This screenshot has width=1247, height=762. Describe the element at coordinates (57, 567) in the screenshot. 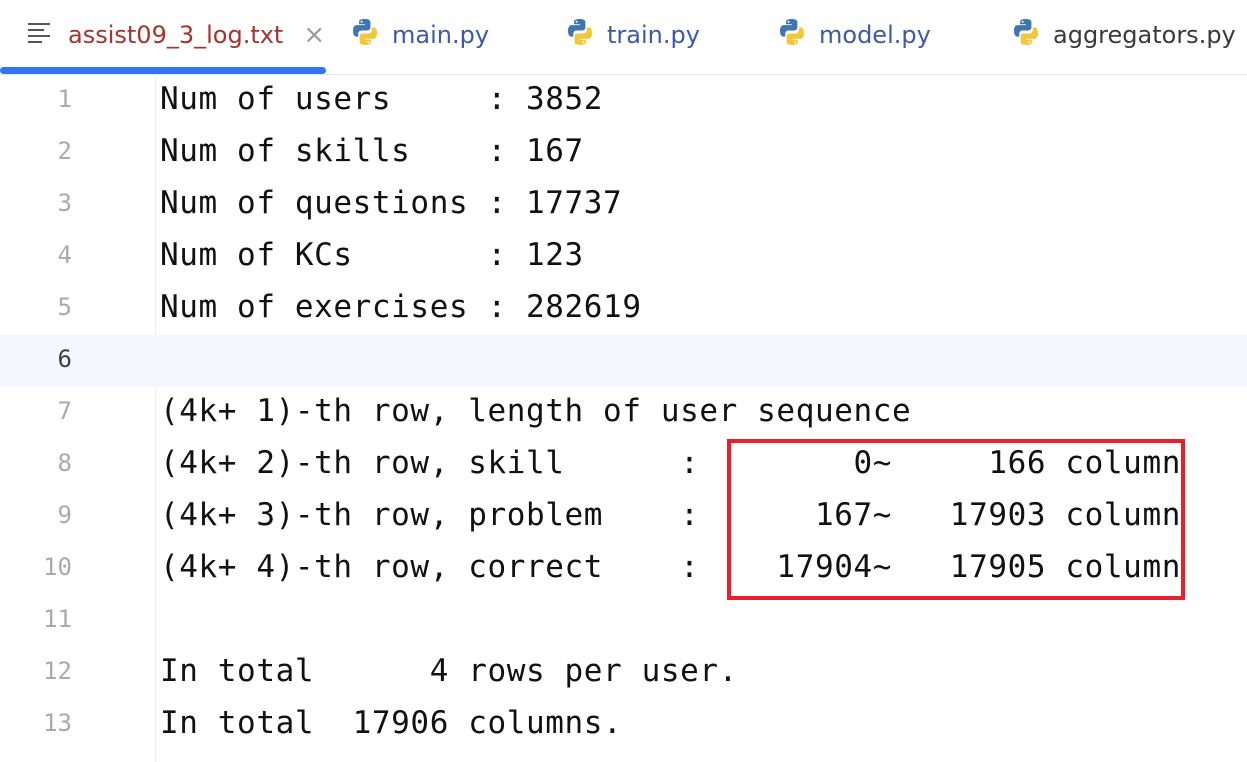

I see `line-number: 10` at that location.